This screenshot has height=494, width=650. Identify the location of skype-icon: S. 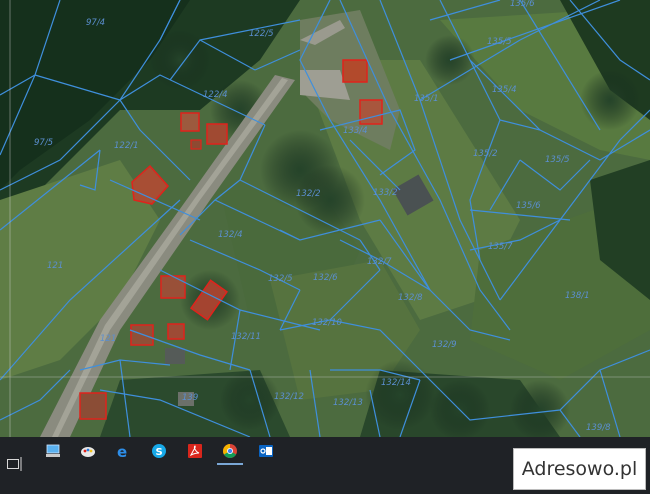
(159, 451).